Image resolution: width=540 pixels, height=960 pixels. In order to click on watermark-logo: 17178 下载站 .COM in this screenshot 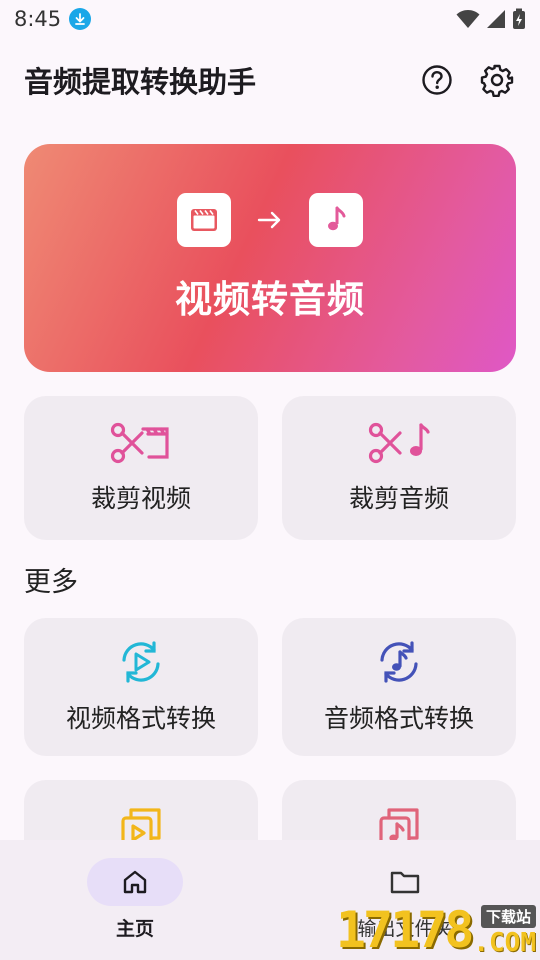, I will do `click(436, 930)`.